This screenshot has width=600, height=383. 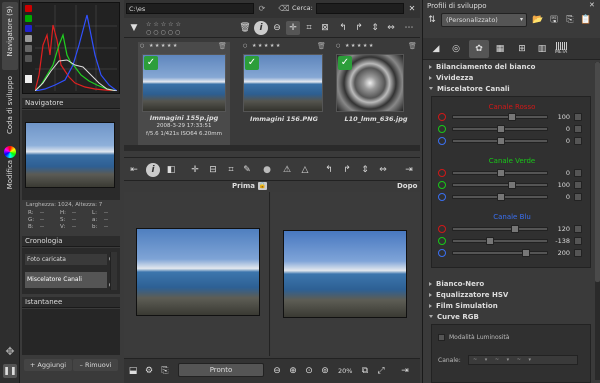 I want to click on white-balance-picker-icon: ⊟, so click(x=213, y=170).